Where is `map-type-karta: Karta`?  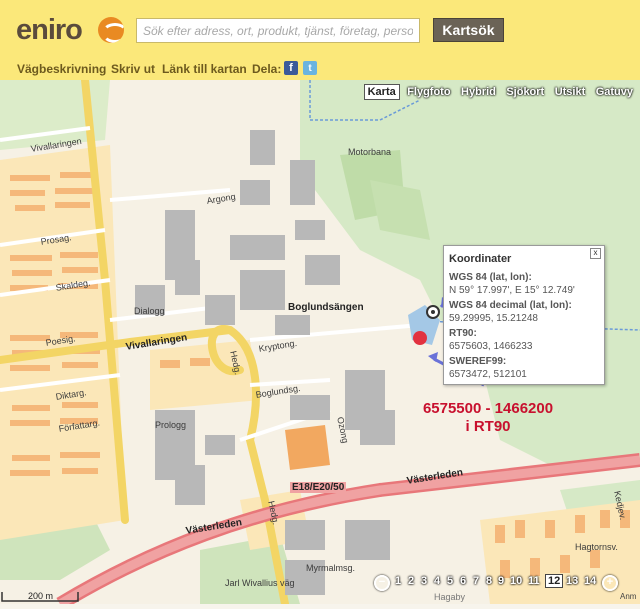 map-type-karta: Karta is located at coordinates (381, 92).